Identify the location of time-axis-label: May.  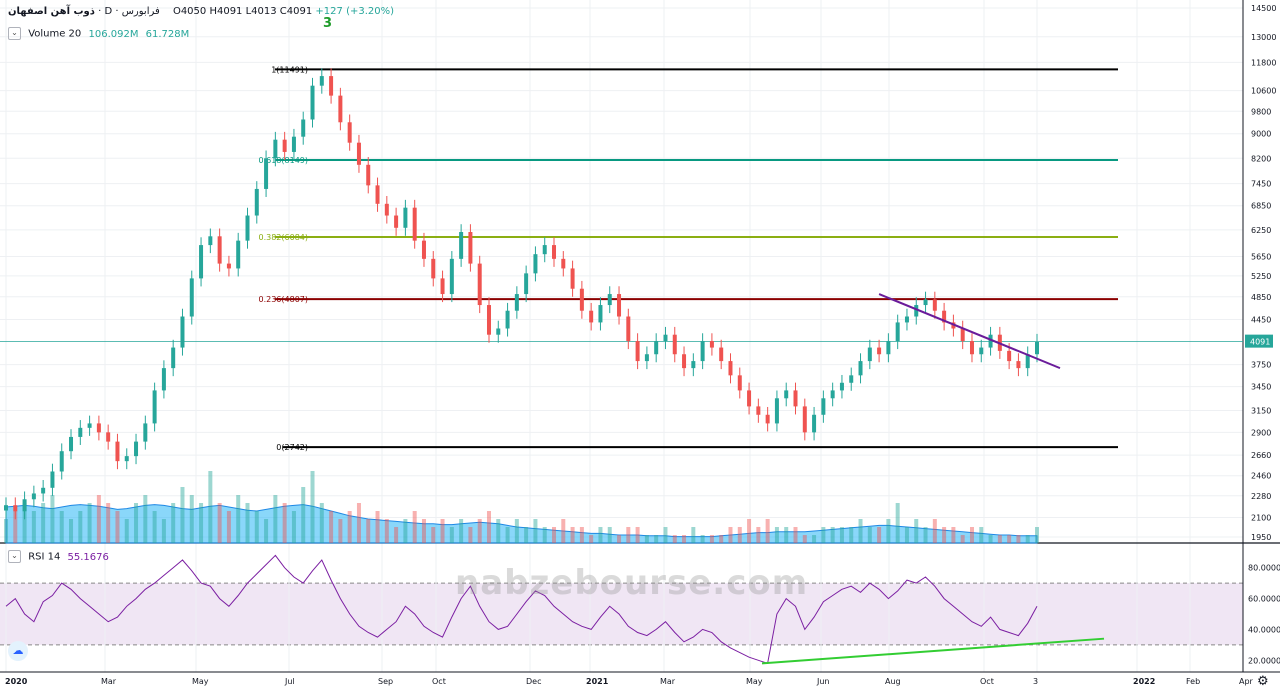
(200, 681).